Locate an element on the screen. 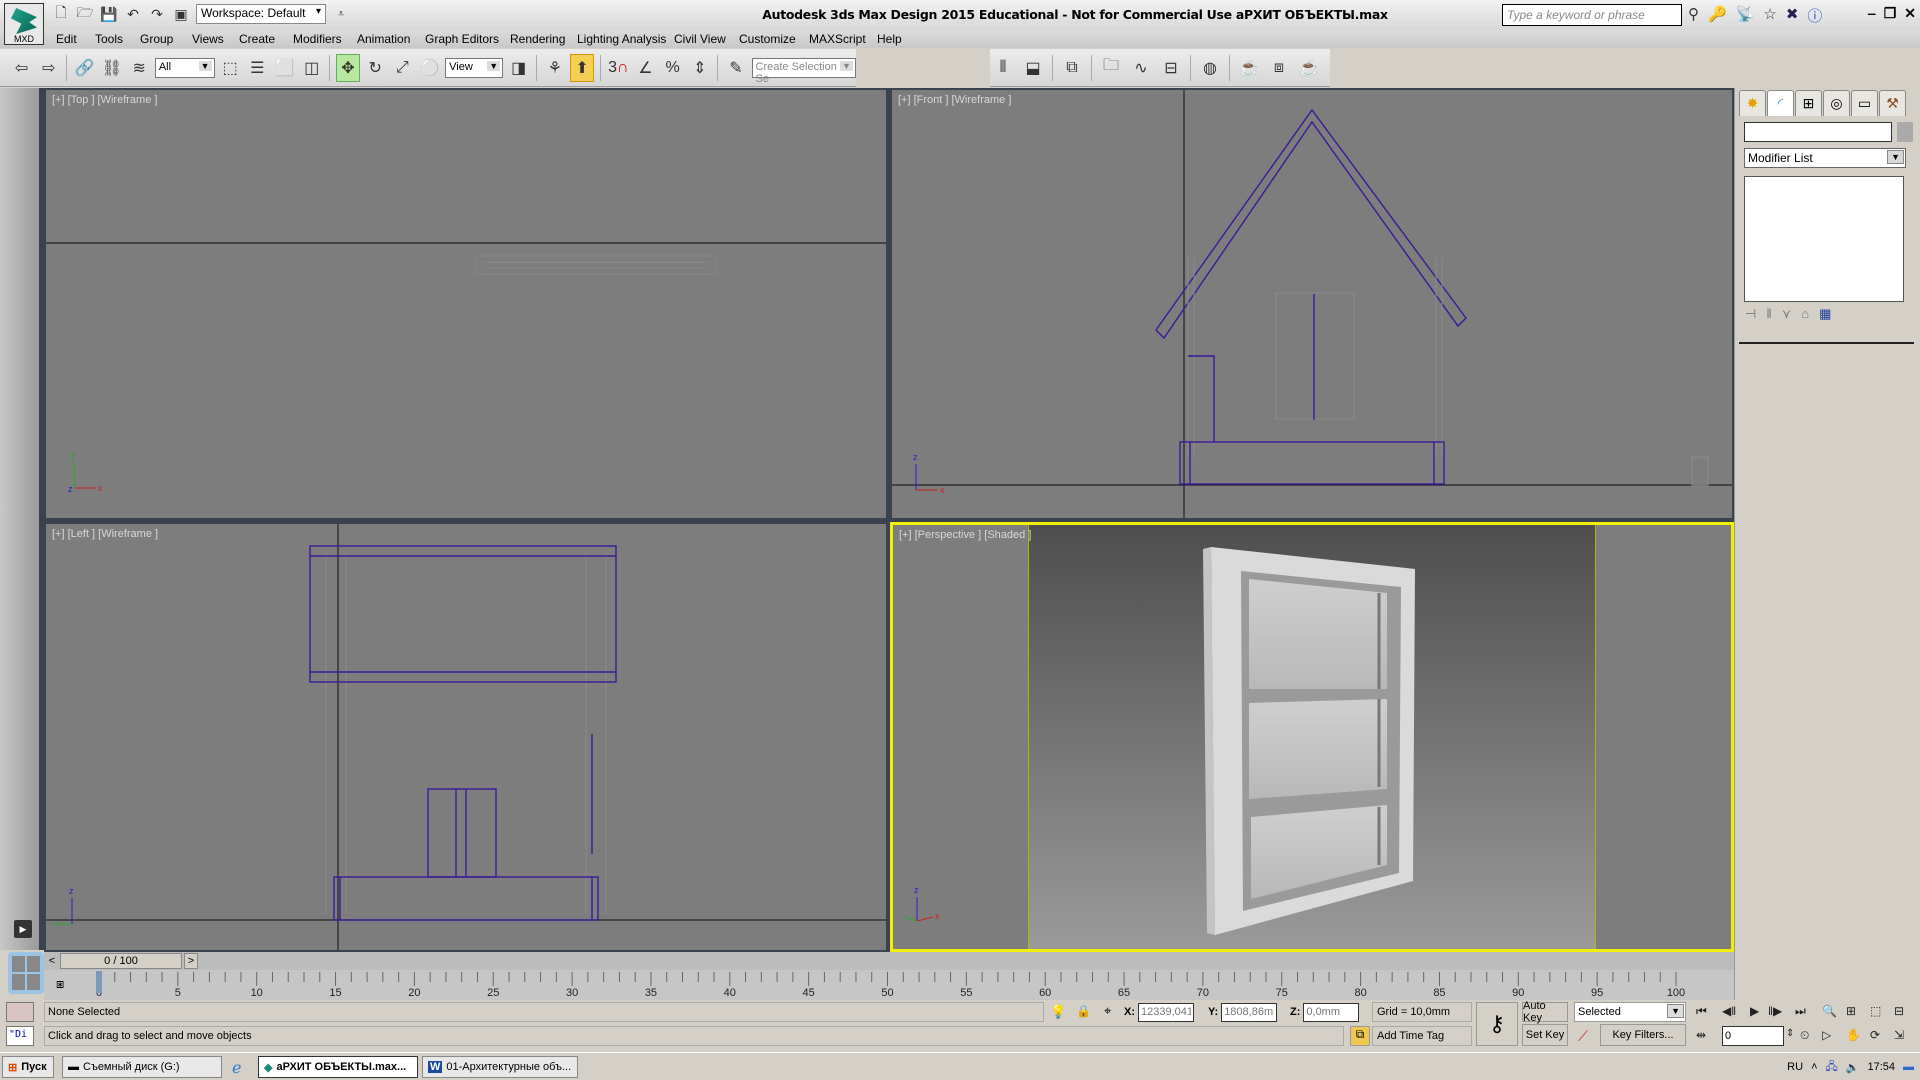 This screenshot has width=1920, height=1080. select-and-scale-icon: ⤢ is located at coordinates (402, 68).